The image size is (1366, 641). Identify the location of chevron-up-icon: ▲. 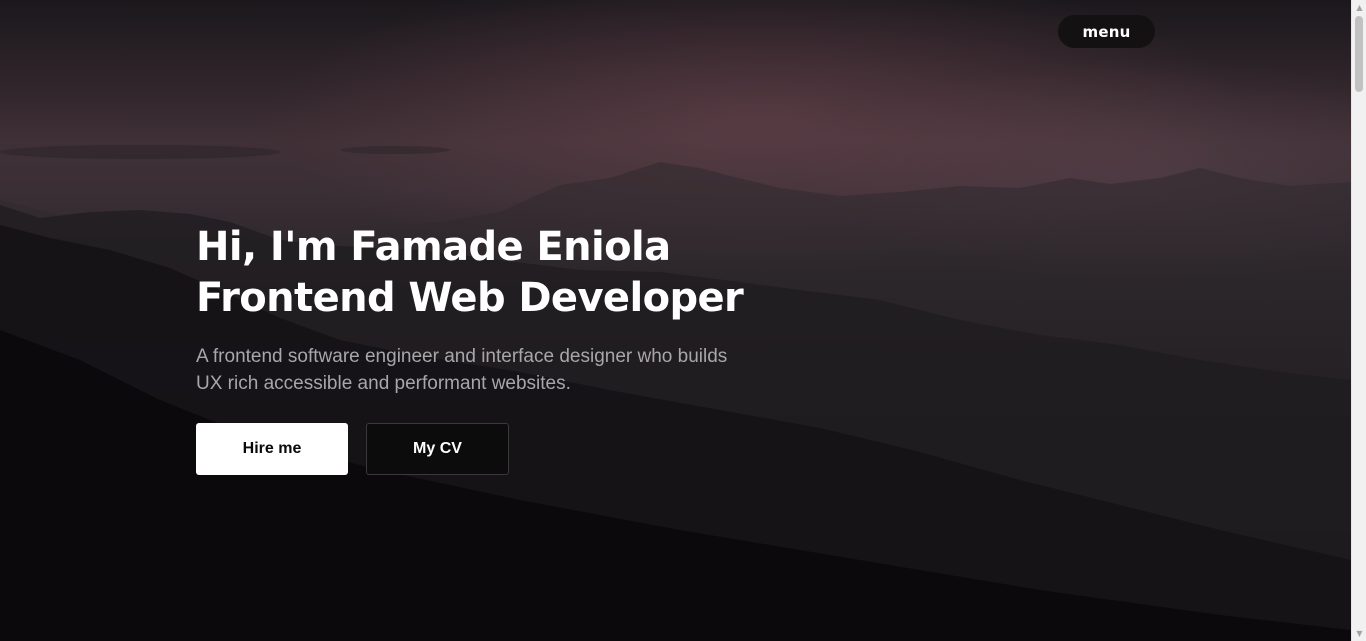
(1359, 7).